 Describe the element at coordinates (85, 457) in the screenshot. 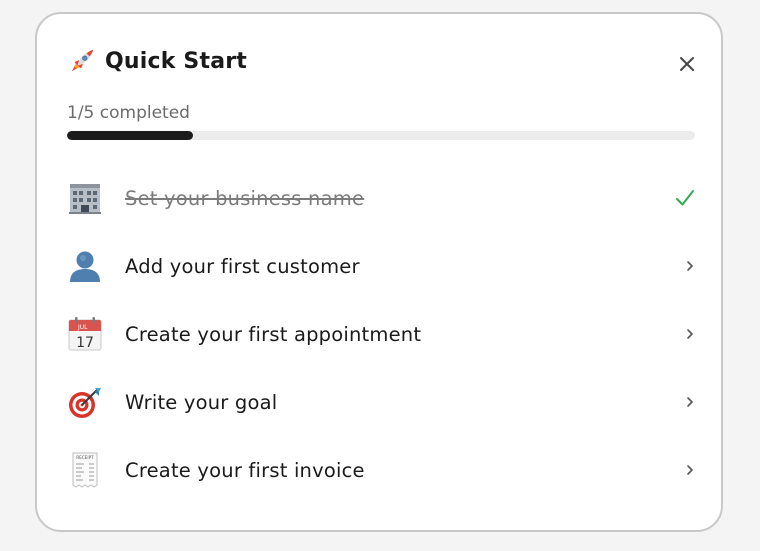

I see `receipt-heading: RECEIPT` at that location.